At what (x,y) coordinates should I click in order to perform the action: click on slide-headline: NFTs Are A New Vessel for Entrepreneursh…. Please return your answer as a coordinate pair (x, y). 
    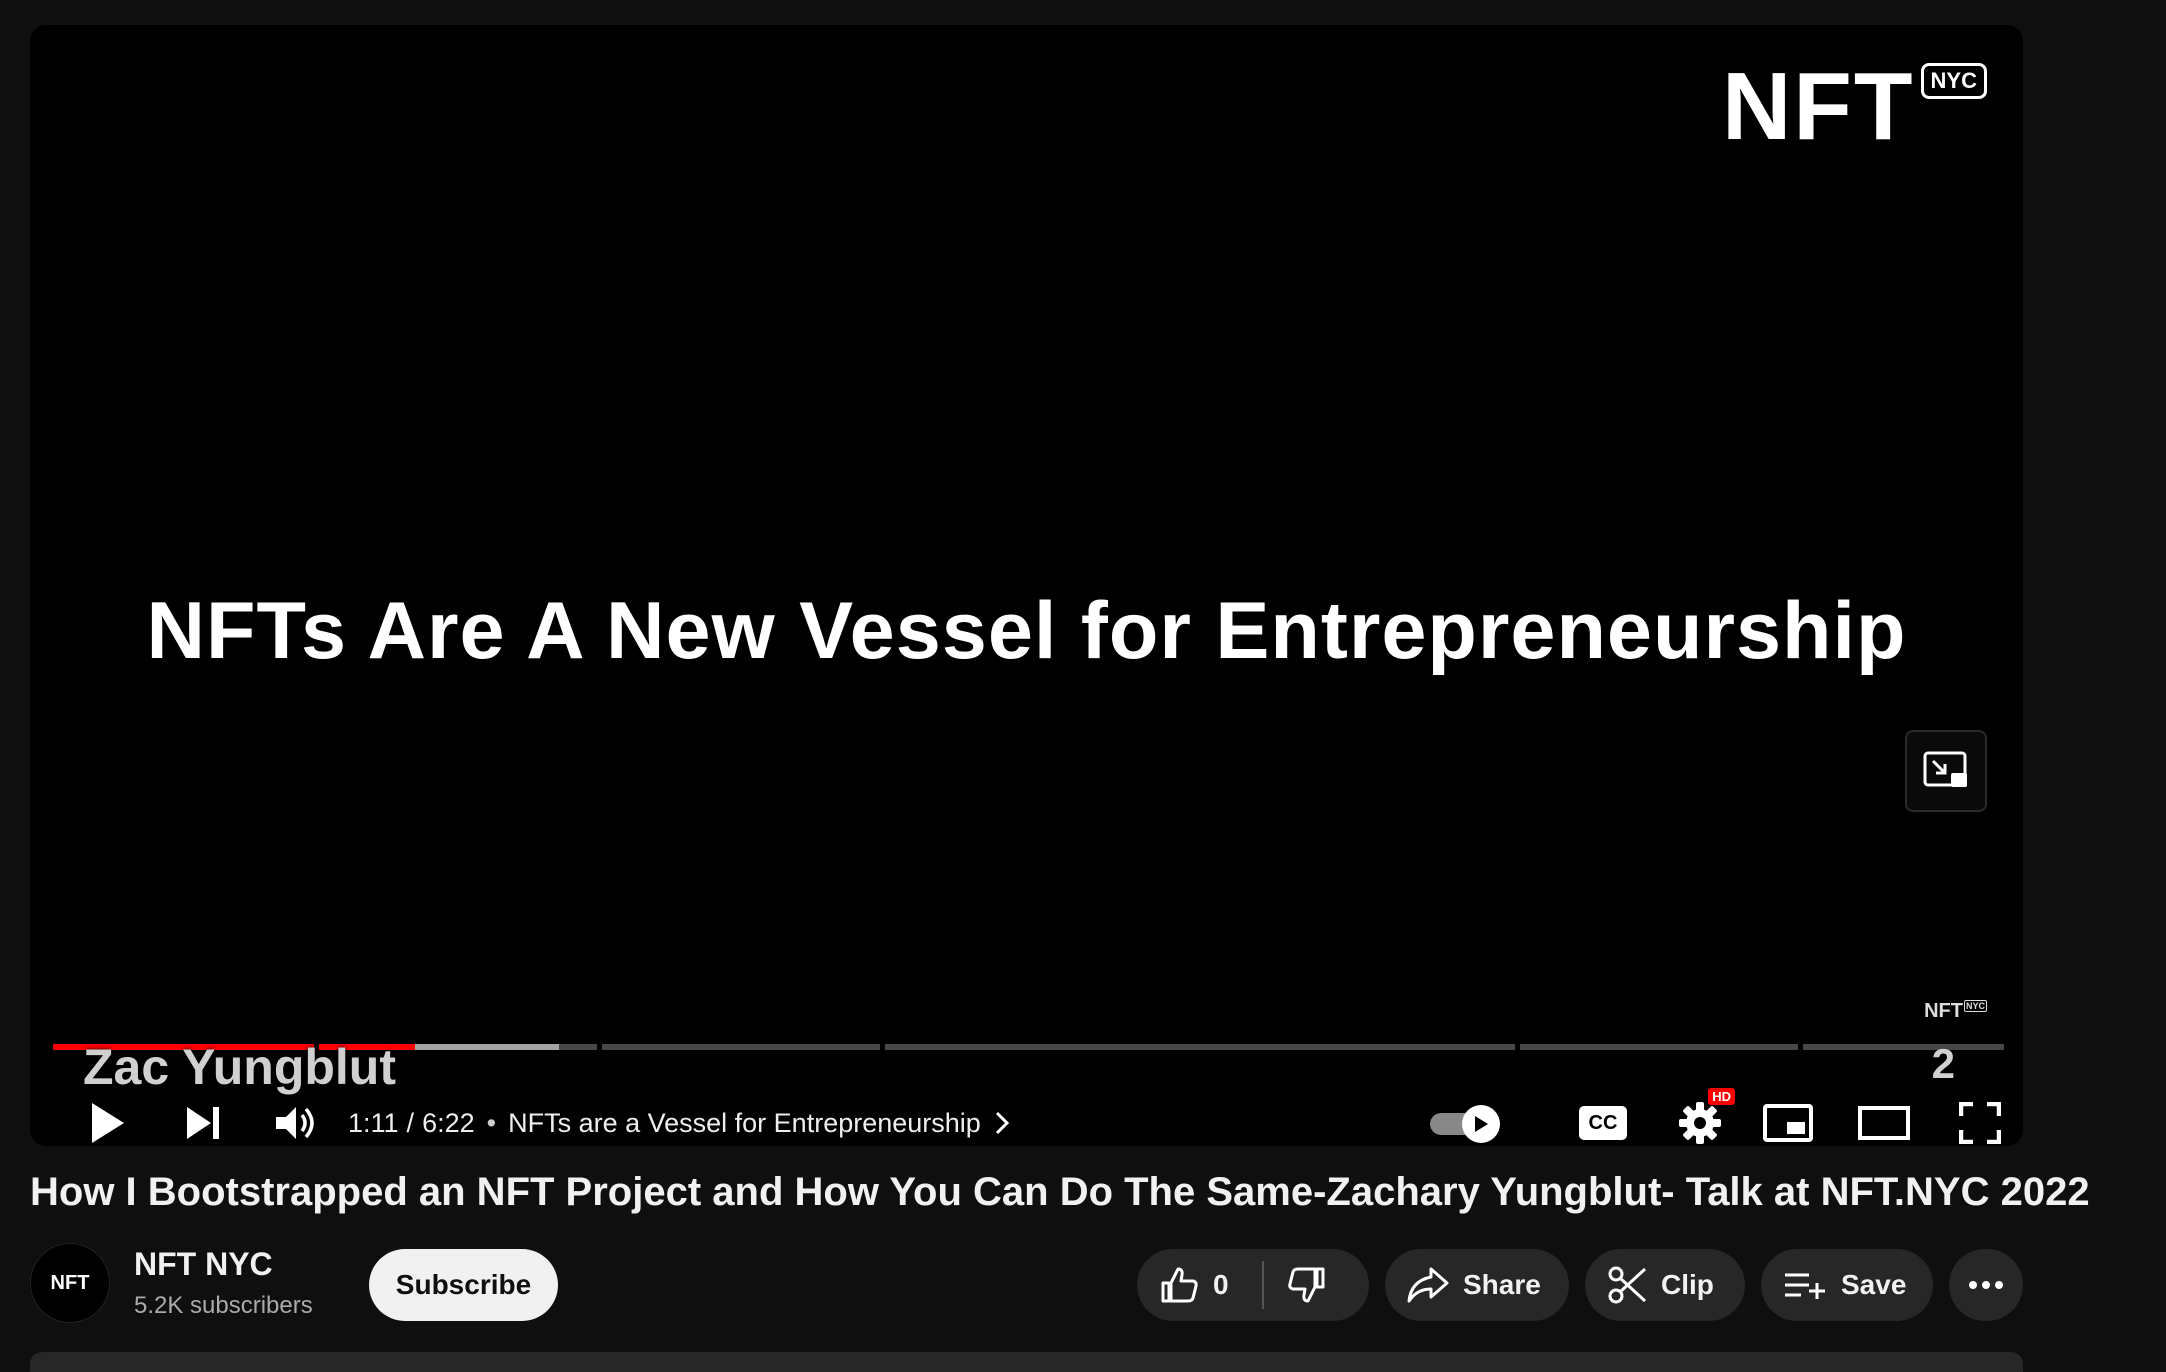
    Looking at the image, I should click on (1026, 631).